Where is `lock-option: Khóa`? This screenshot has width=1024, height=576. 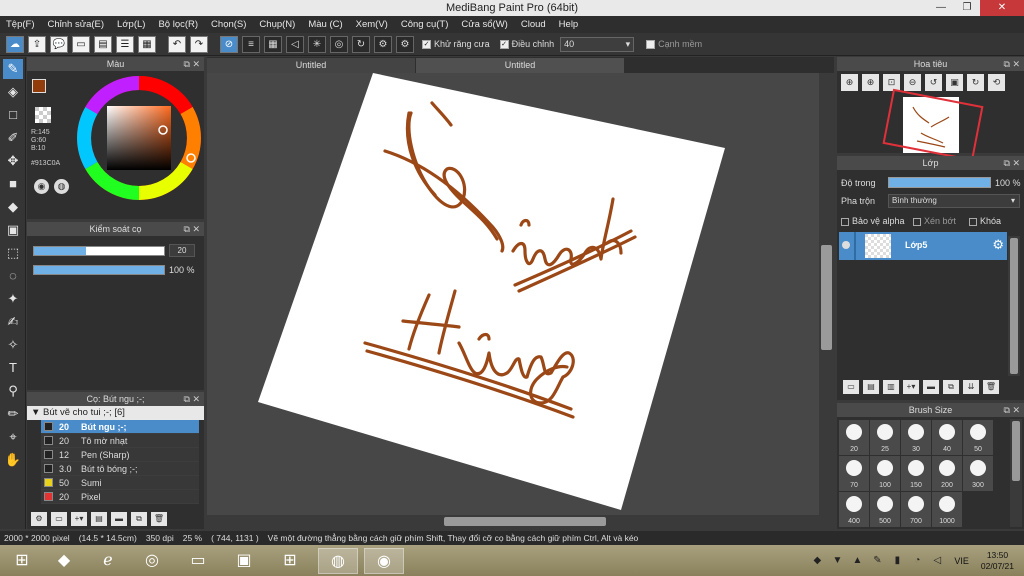
lock-option: Khóa is located at coordinates (985, 221).